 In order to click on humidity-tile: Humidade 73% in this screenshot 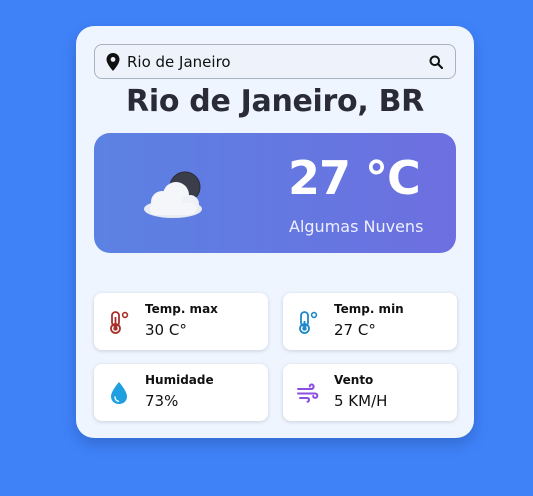, I will do `click(181, 392)`.